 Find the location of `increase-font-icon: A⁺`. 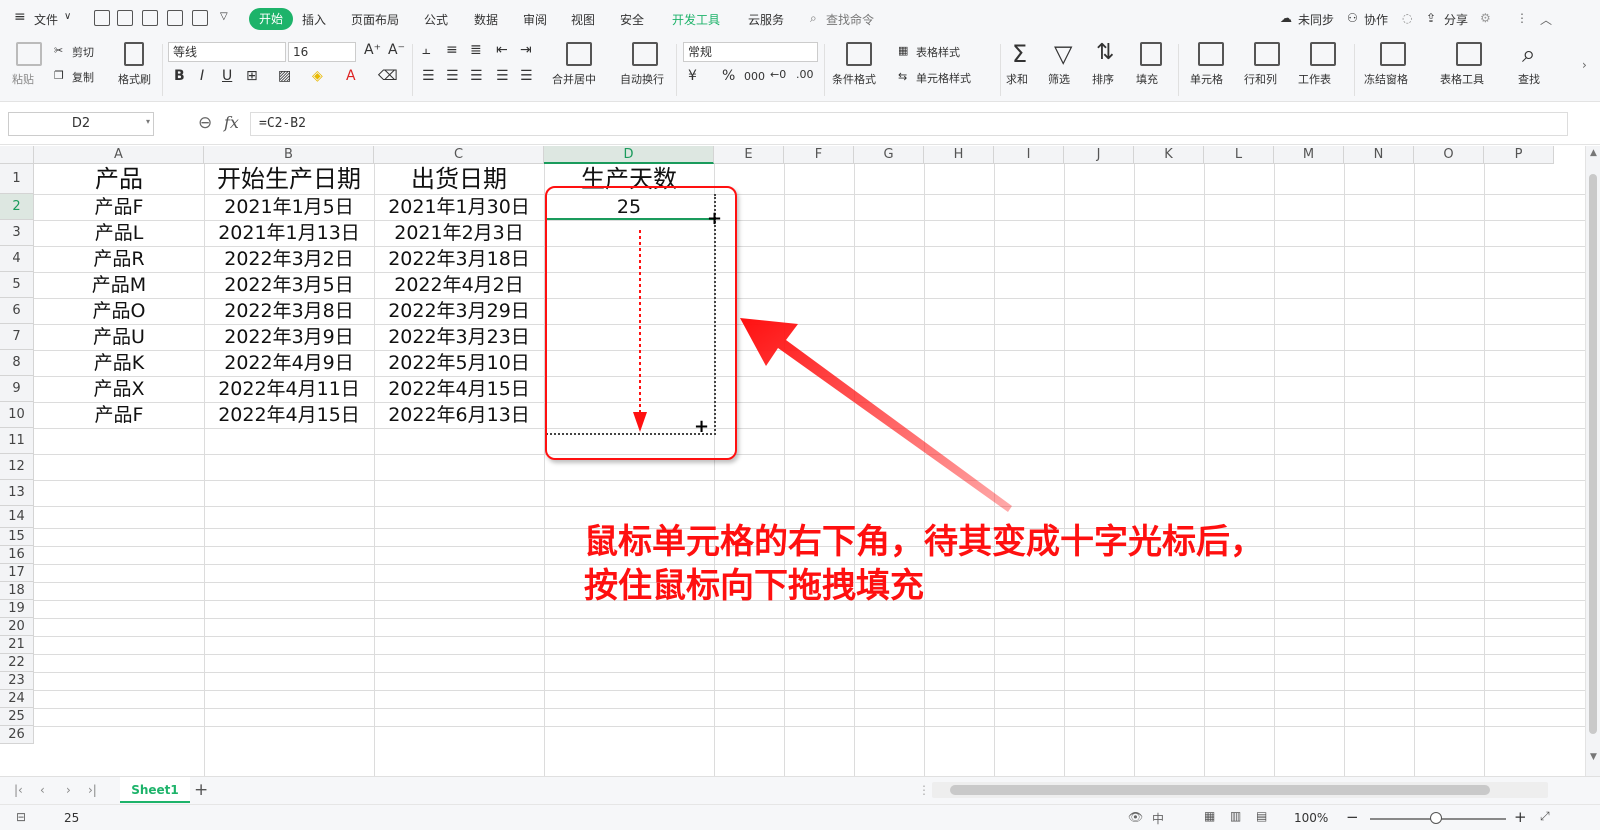

increase-font-icon: A⁺ is located at coordinates (372, 50).